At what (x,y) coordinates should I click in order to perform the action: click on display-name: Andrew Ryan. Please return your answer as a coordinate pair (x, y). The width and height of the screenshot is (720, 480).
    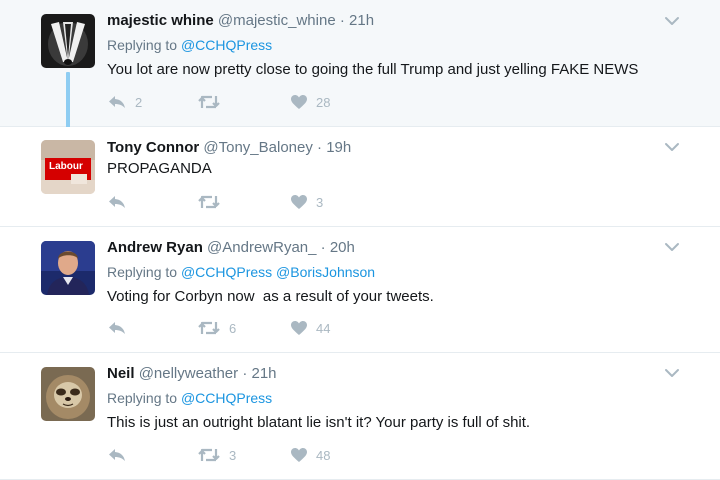
    Looking at the image, I should click on (155, 247).